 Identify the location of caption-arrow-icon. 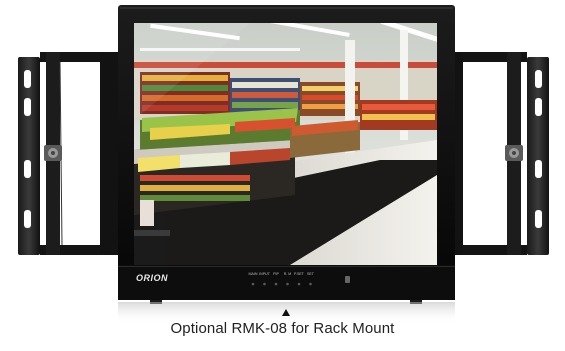
(286, 312).